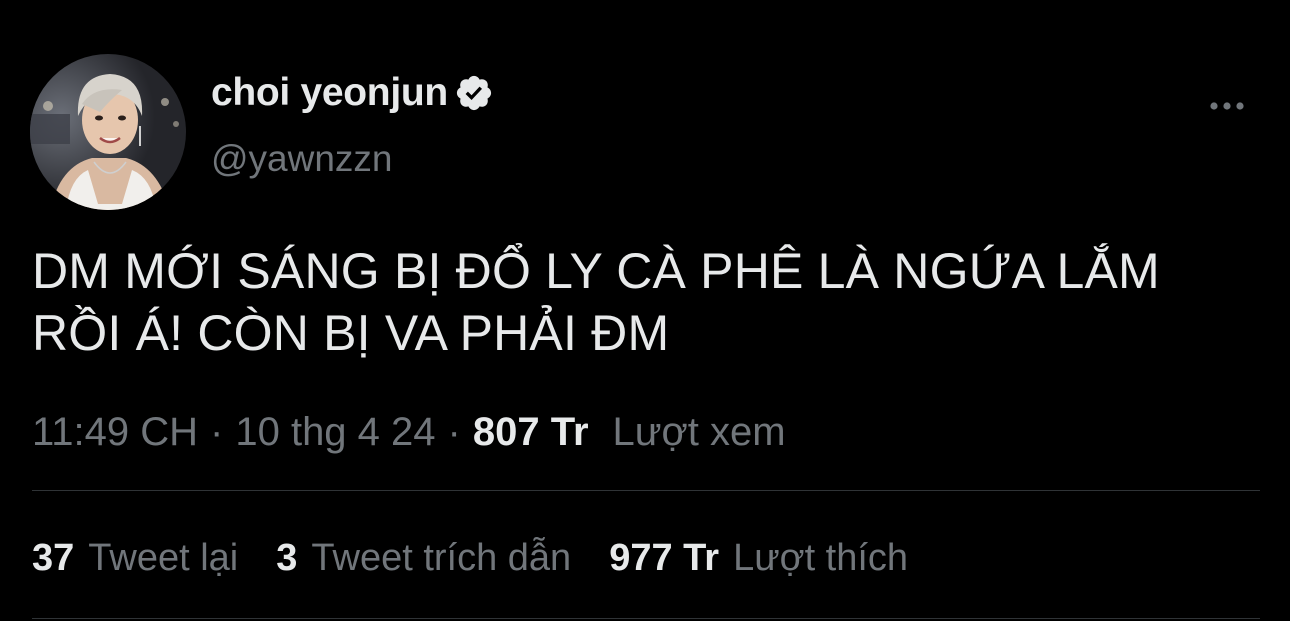 This screenshot has width=1290, height=621. What do you see at coordinates (351, 333) in the screenshot?
I see `tweet-text-line-2: RỒI Á! CÒN BỊ VA PHẢI ĐM` at bounding box center [351, 333].